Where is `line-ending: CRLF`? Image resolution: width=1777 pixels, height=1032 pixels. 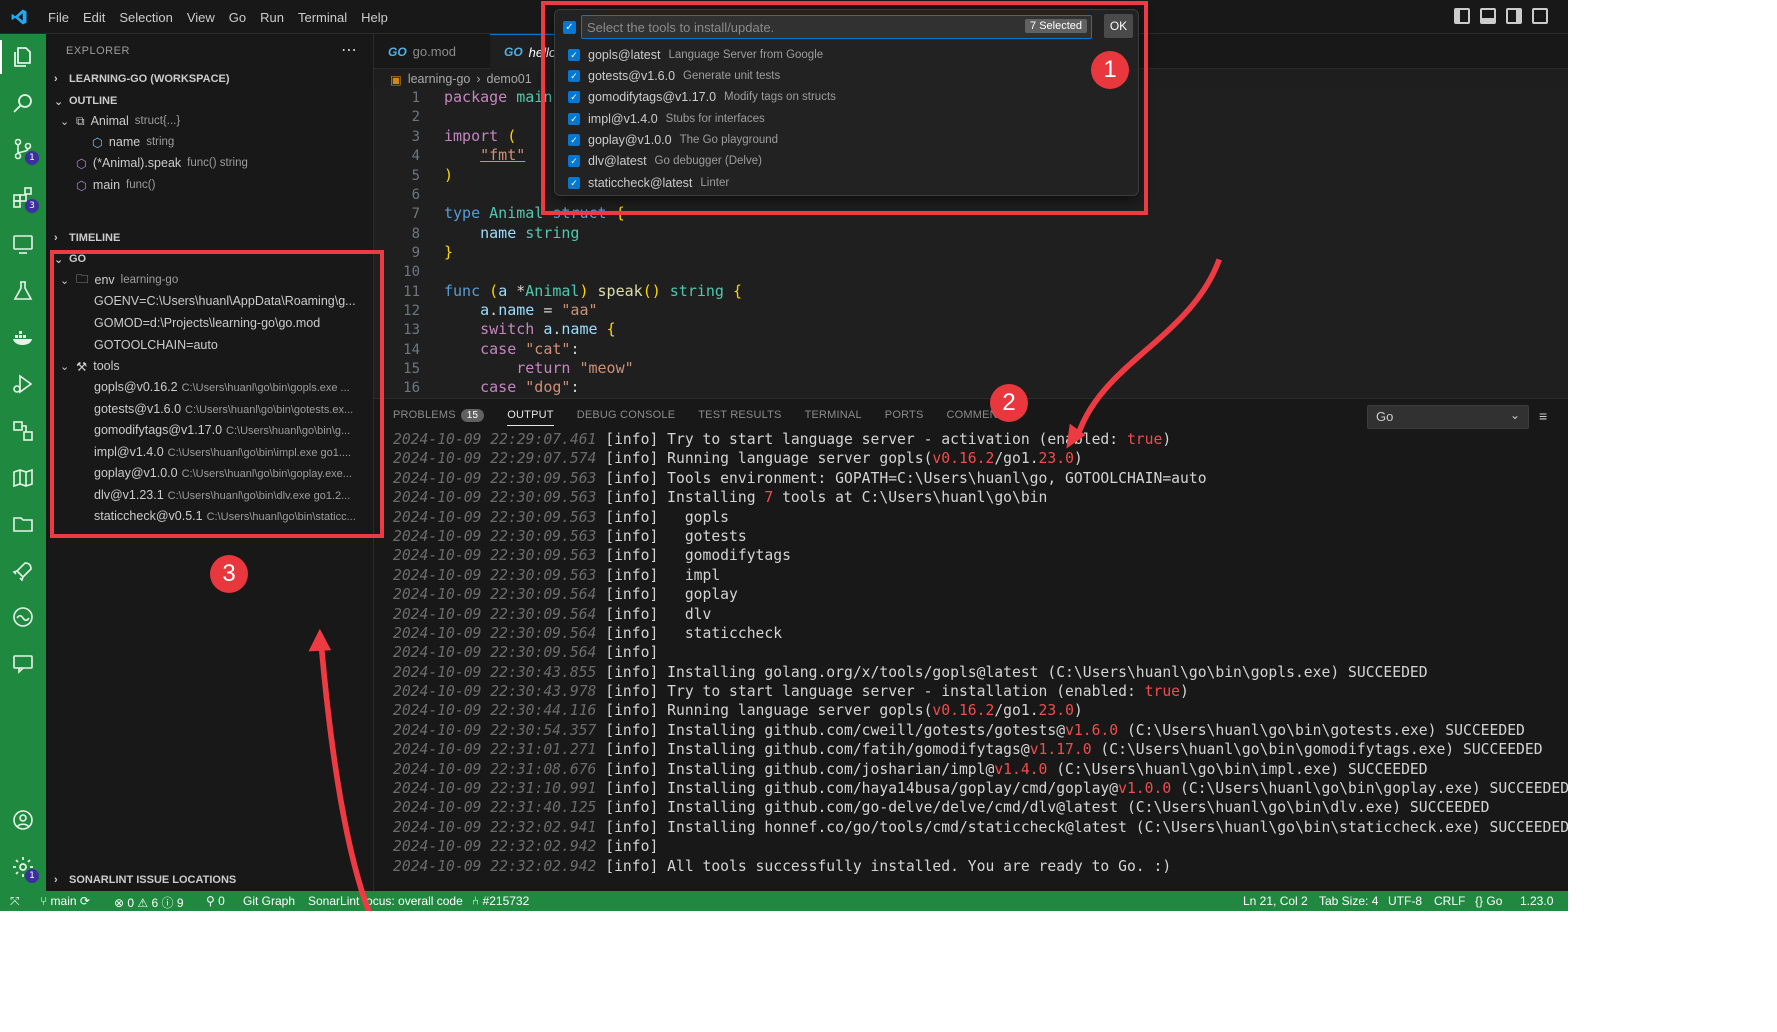 line-ending: CRLF is located at coordinates (1449, 901).